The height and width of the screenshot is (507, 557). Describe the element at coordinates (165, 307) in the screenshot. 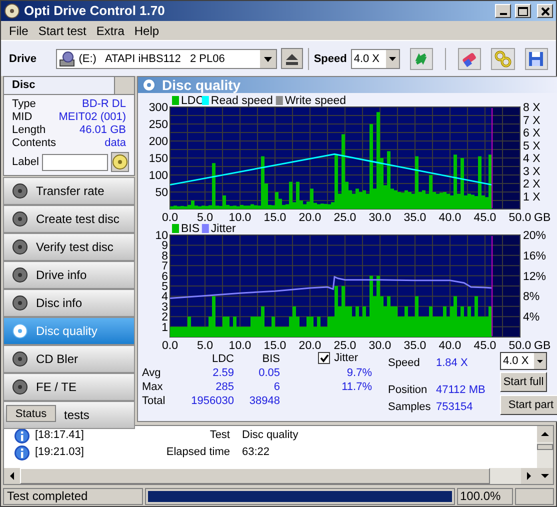

I see `tick-label: 3` at that location.